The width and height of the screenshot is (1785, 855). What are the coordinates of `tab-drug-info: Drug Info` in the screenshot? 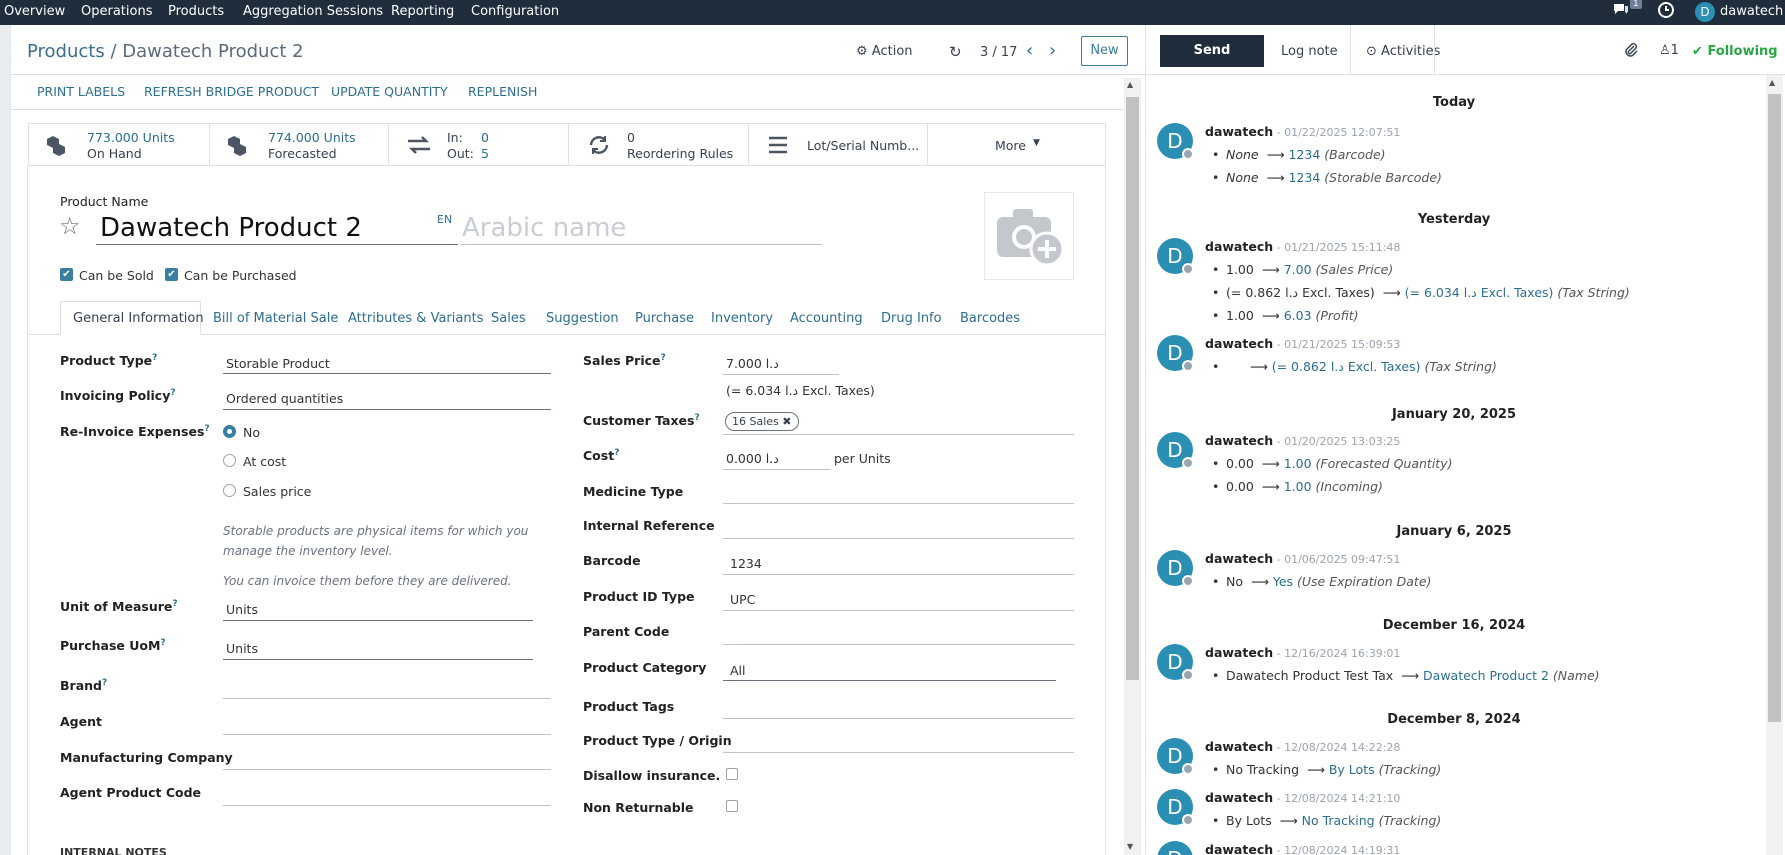 It's located at (911, 318).